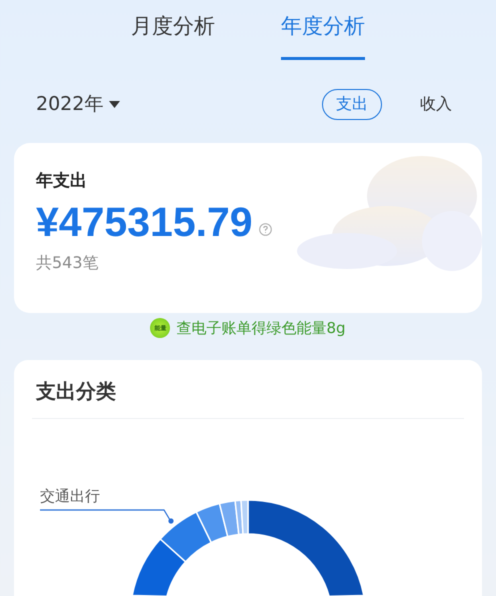  Describe the element at coordinates (144, 223) in the screenshot. I see `total-amount: ¥475315.79` at that location.